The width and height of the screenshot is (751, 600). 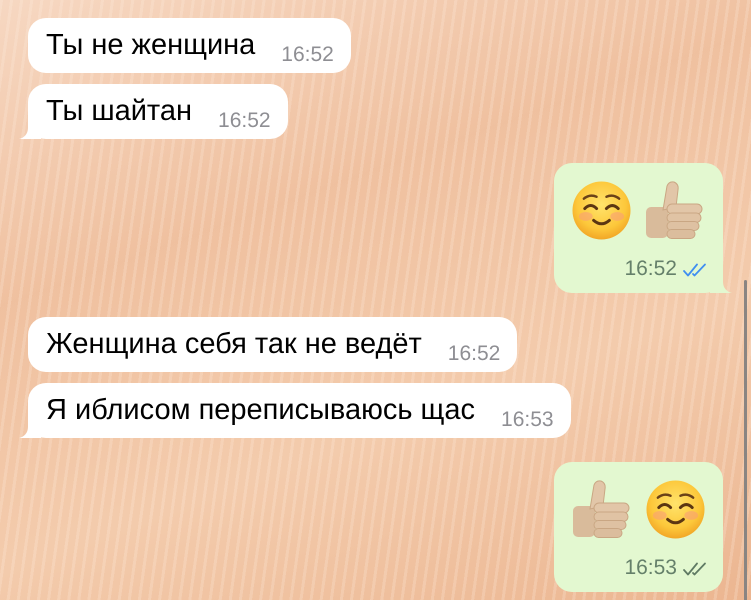 I want to click on message-text: Я иблисом переписываюсь щас, so click(x=261, y=410).